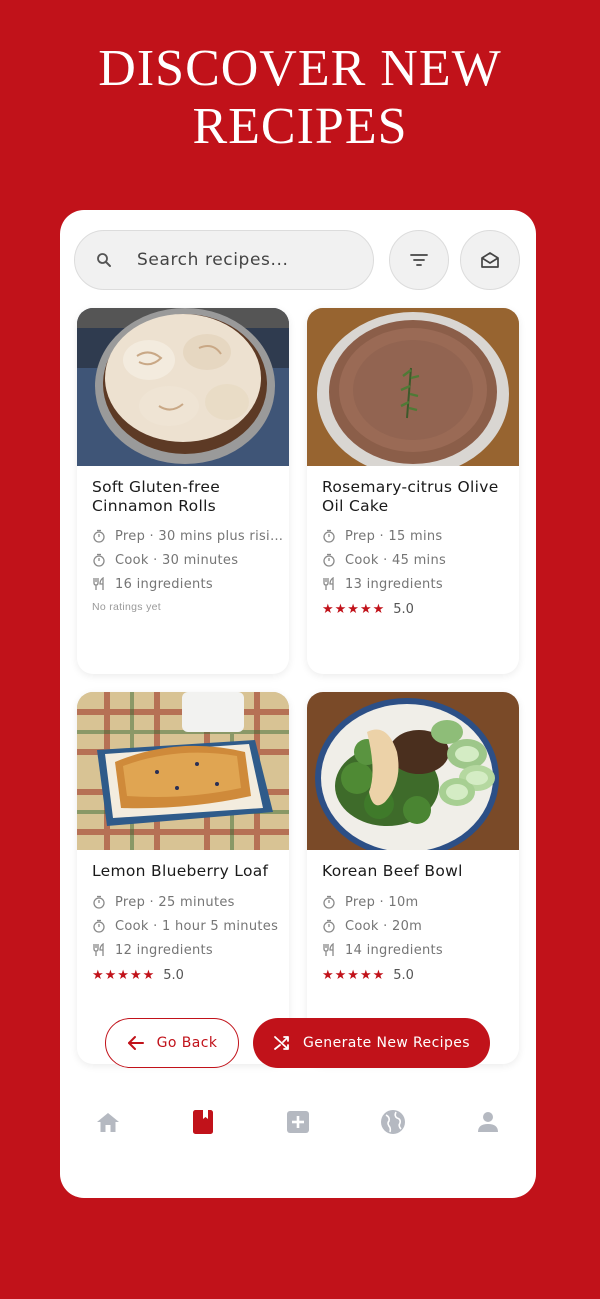  I want to click on profile-icon, so click(488, 1122).